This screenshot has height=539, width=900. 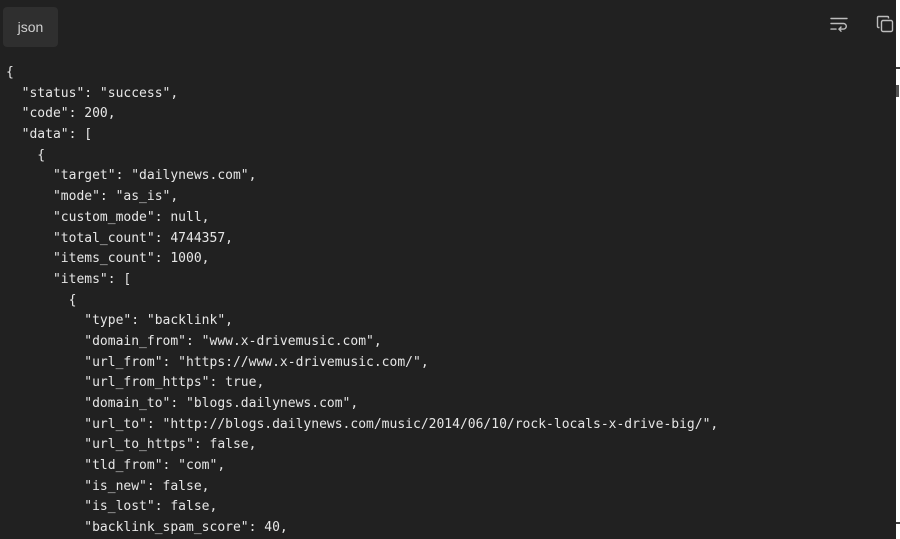 I want to click on code-line: "total_count": 4744357,, so click(x=119, y=238).